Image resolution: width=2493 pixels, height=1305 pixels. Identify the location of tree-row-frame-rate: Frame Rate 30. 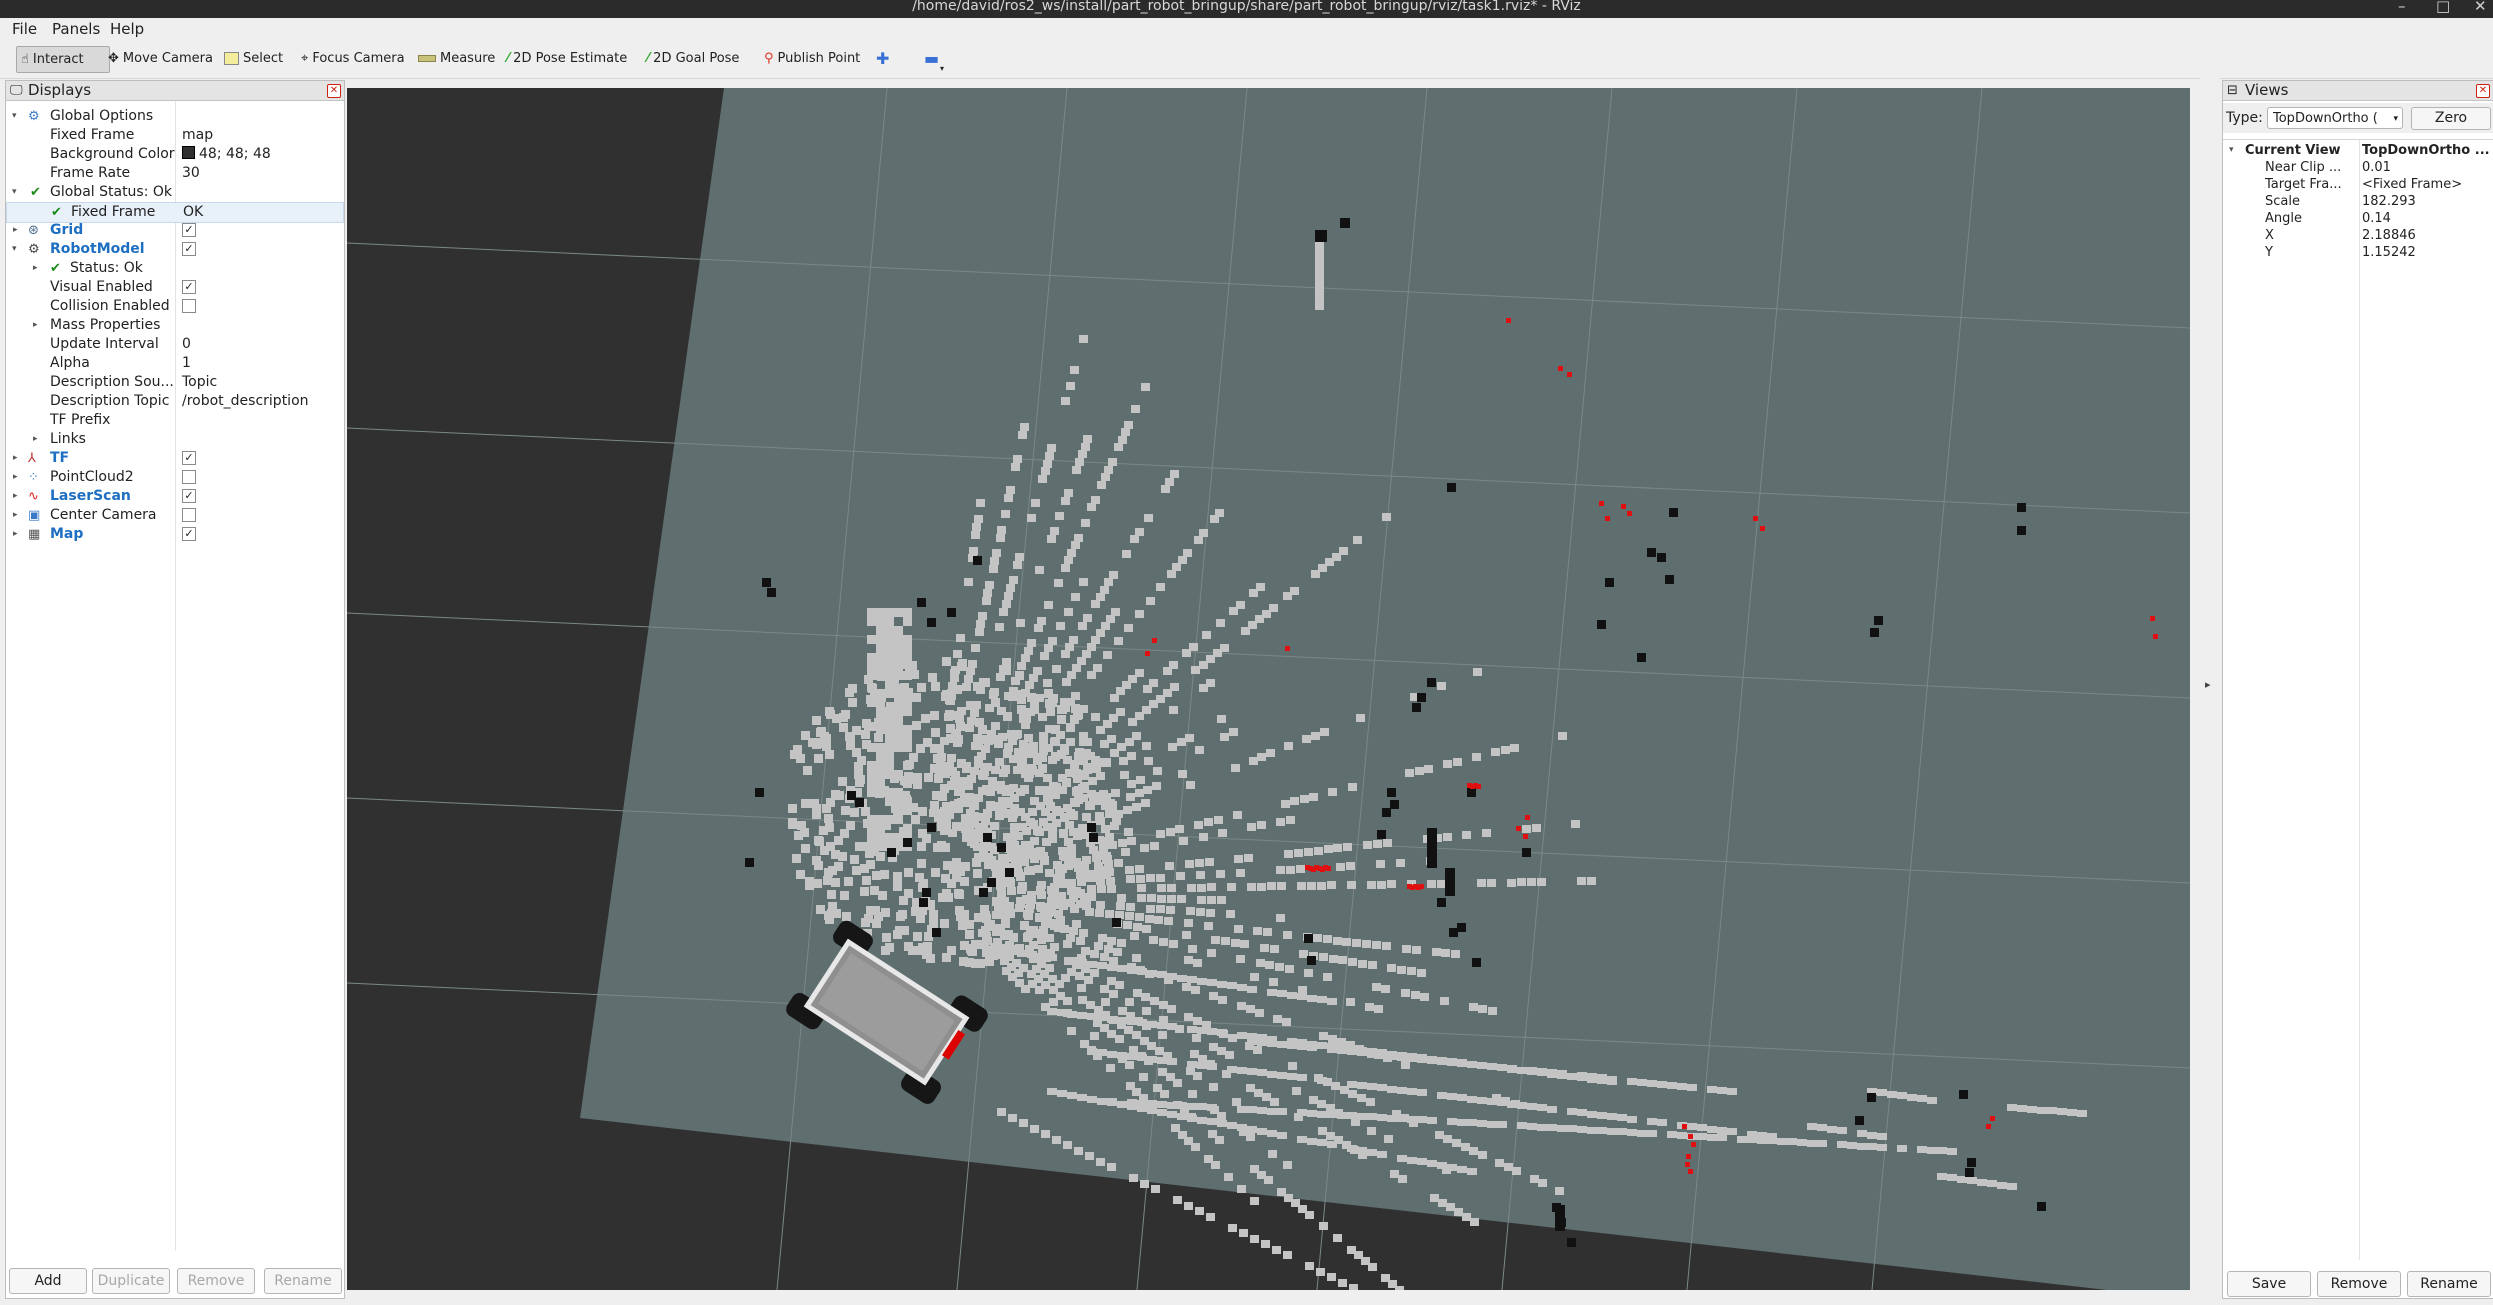
(175, 173).